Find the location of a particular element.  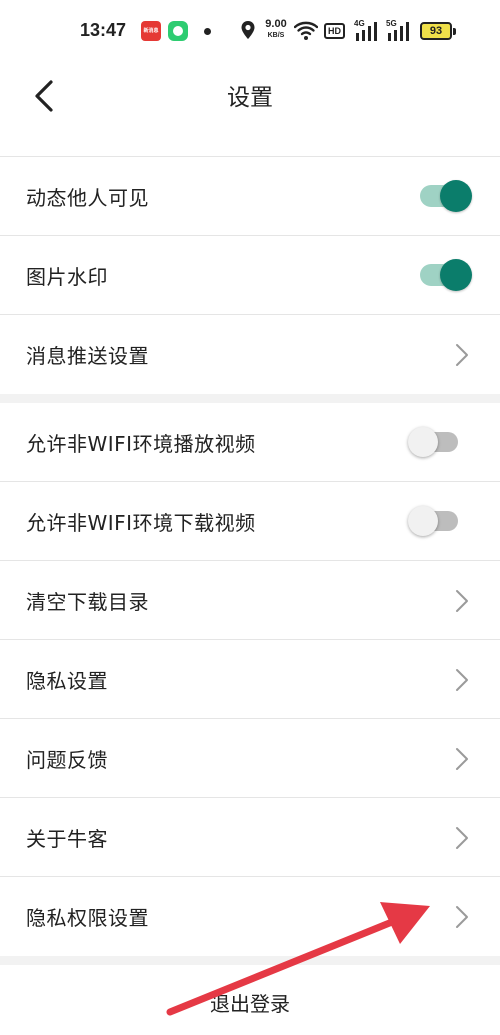

location-icon is located at coordinates (248, 32).